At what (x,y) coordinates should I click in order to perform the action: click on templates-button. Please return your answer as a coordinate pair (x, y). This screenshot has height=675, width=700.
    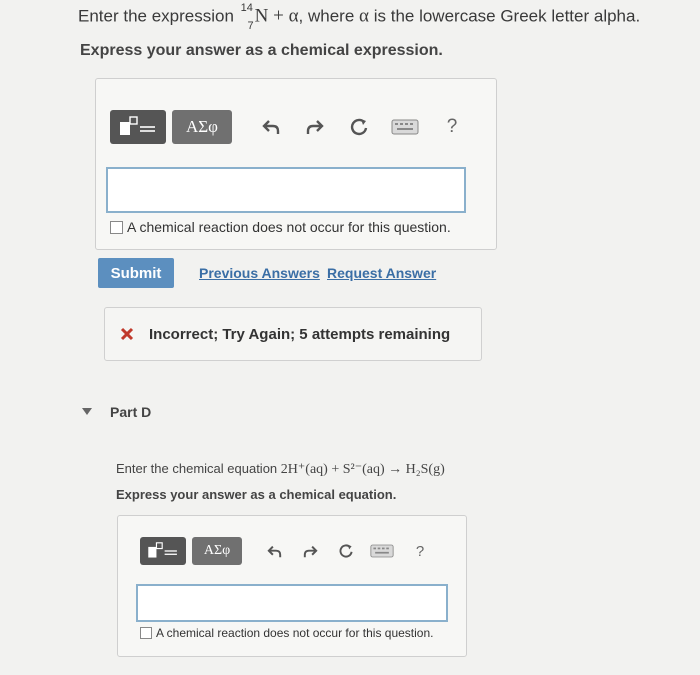
    Looking at the image, I should click on (138, 127).